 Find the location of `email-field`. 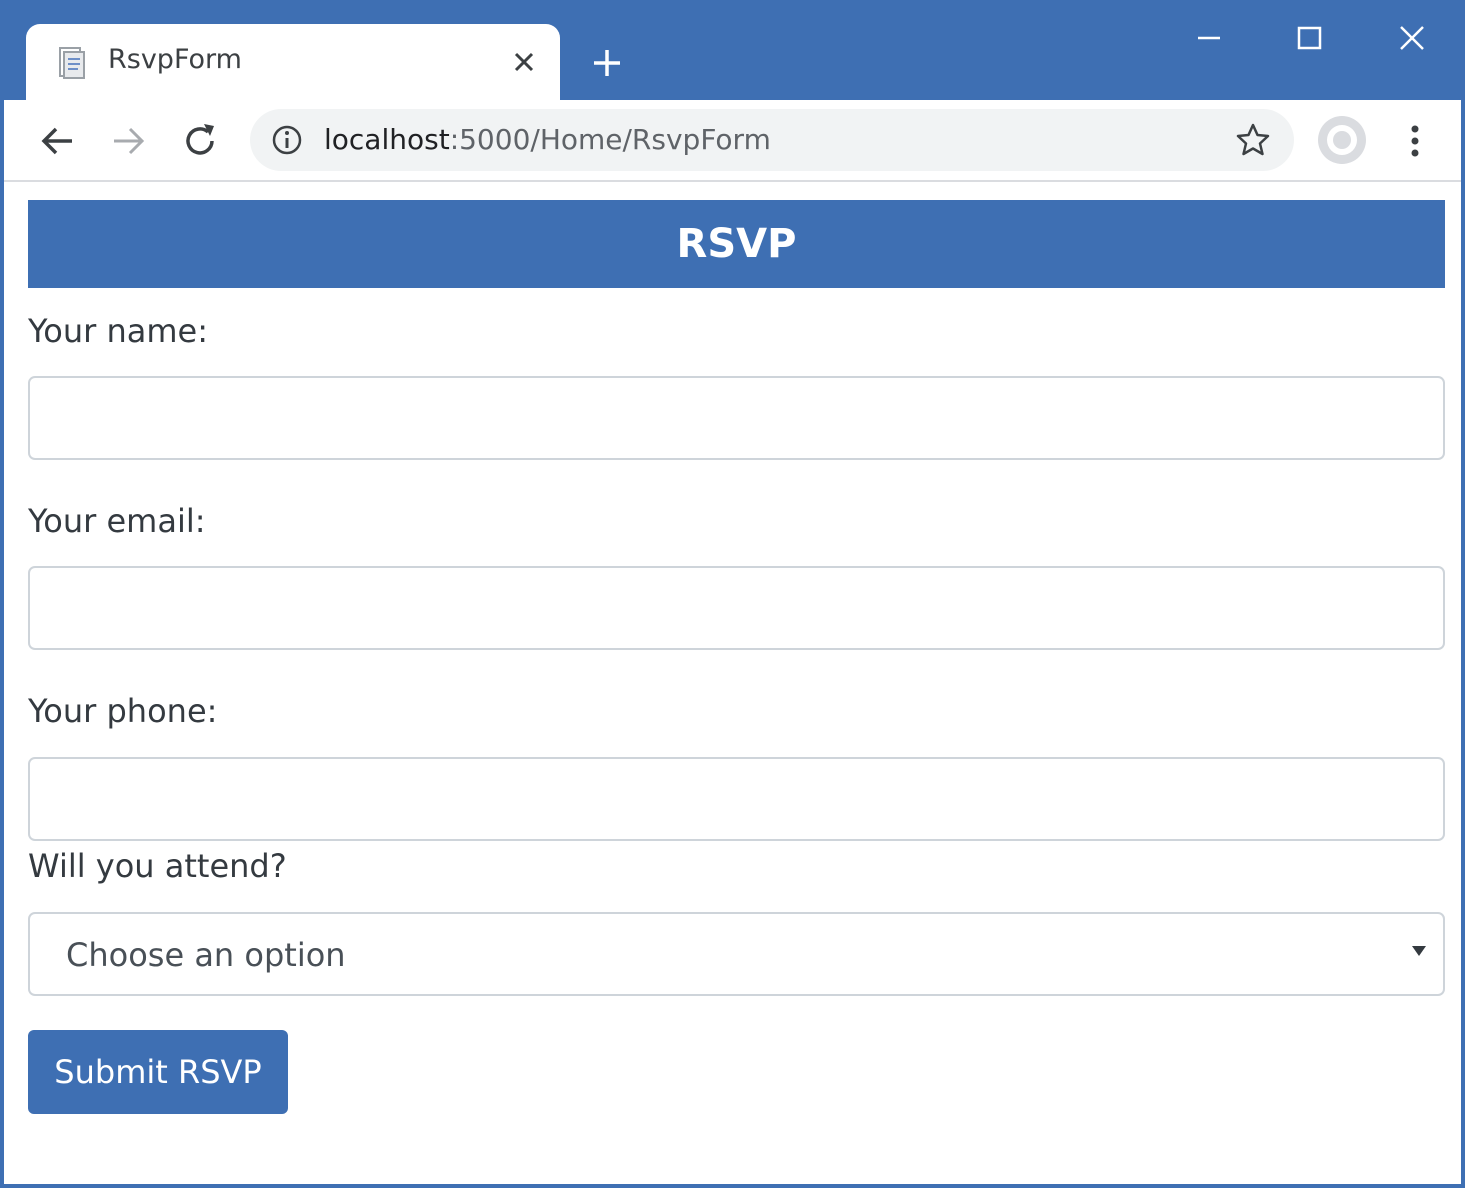

email-field is located at coordinates (736, 608).